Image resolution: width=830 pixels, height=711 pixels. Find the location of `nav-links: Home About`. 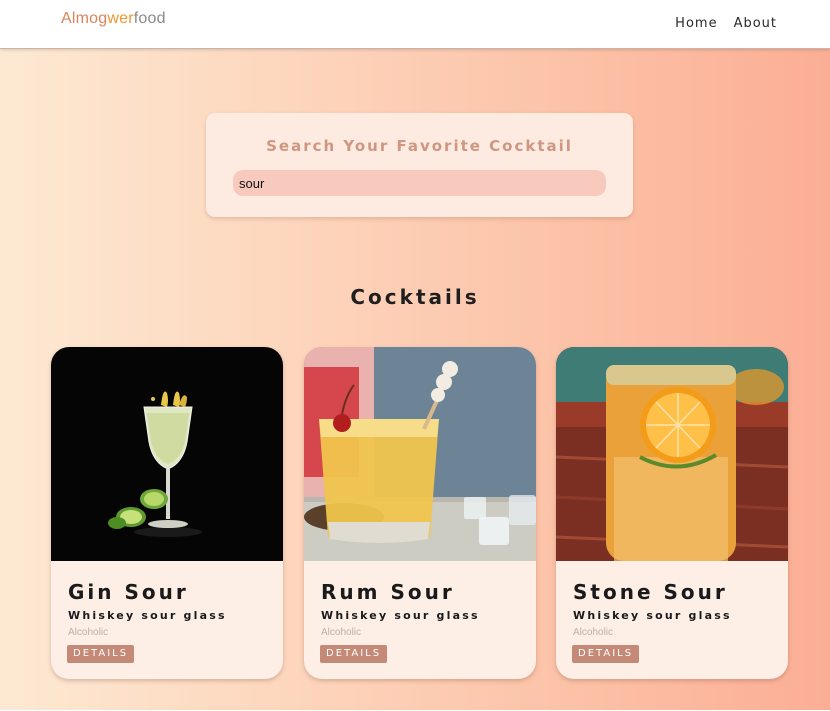

nav-links: Home About is located at coordinates (726, 23).